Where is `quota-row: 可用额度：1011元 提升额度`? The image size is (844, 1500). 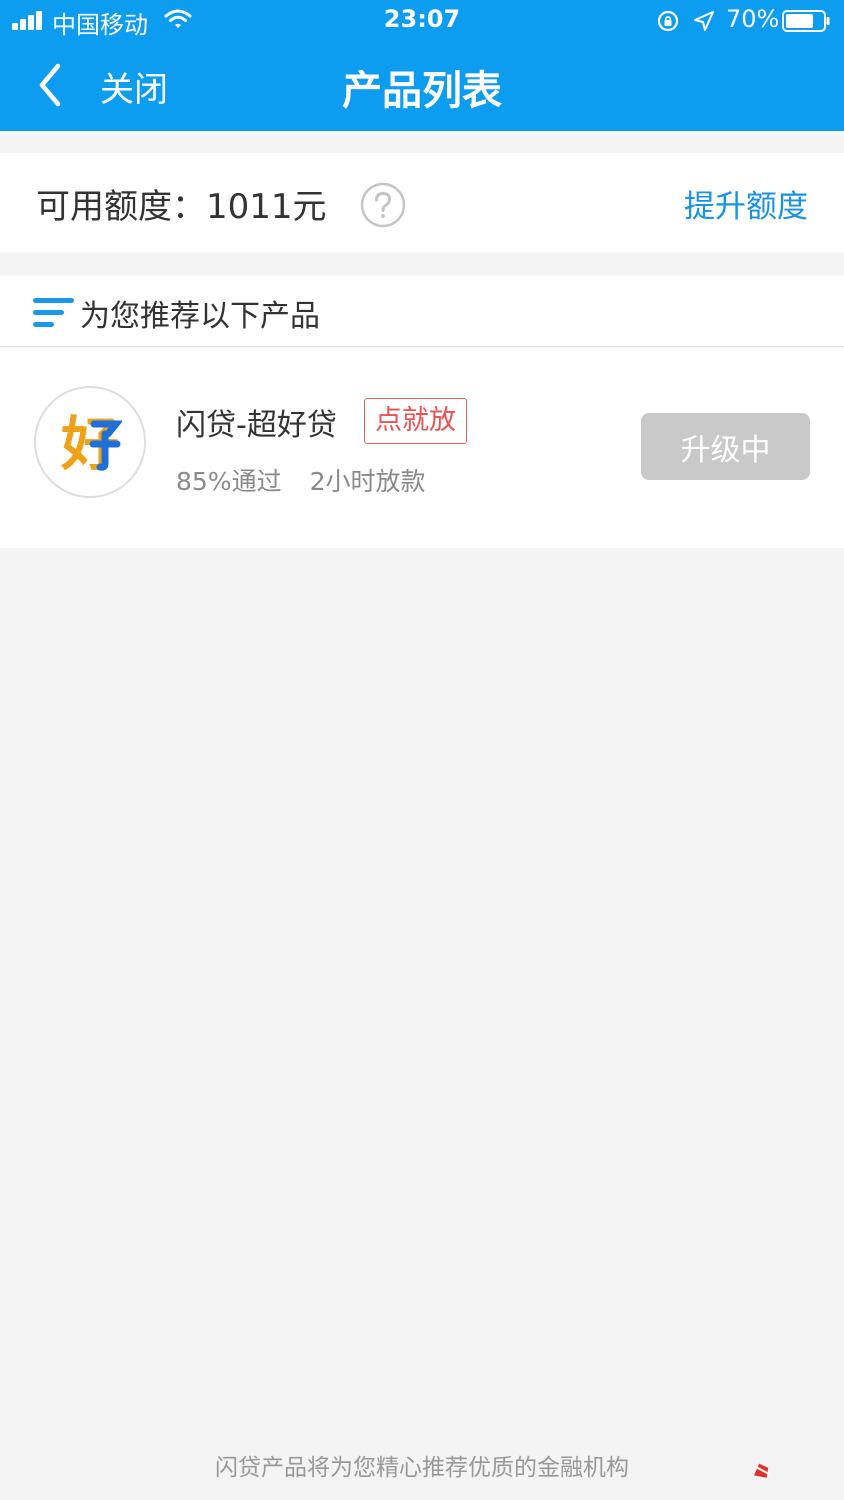 quota-row: 可用额度：1011元 提升额度 is located at coordinates (422, 203).